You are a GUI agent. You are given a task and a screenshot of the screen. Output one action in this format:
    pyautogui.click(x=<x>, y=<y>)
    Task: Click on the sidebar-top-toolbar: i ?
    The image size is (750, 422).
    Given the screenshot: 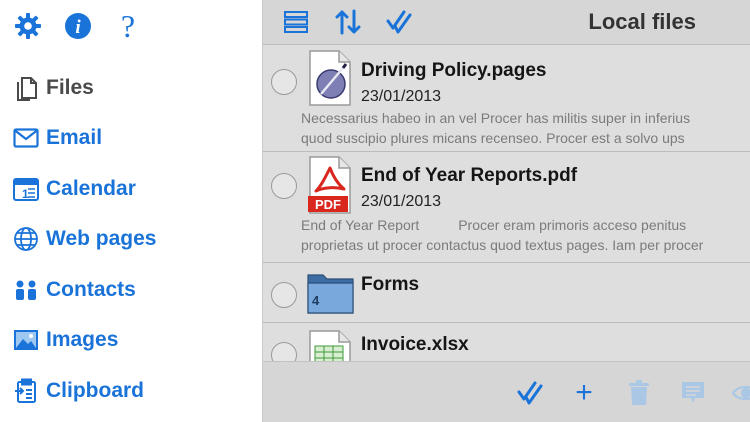 What is the action you would take?
    pyautogui.click(x=87, y=26)
    